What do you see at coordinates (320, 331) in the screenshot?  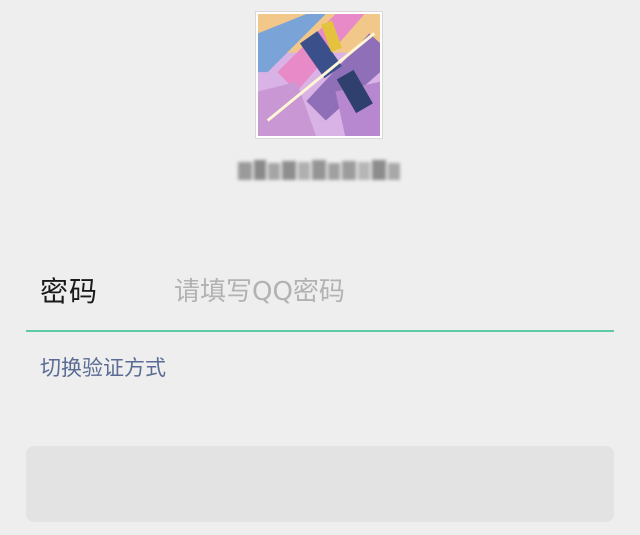 I see `password-underline` at bounding box center [320, 331].